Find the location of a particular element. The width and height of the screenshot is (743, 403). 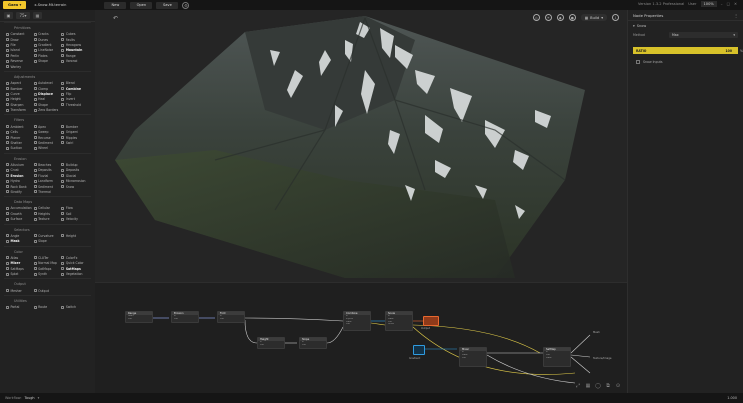

graph-node-mixer: Mixer In Mask Out is located at coordinates (473, 357).